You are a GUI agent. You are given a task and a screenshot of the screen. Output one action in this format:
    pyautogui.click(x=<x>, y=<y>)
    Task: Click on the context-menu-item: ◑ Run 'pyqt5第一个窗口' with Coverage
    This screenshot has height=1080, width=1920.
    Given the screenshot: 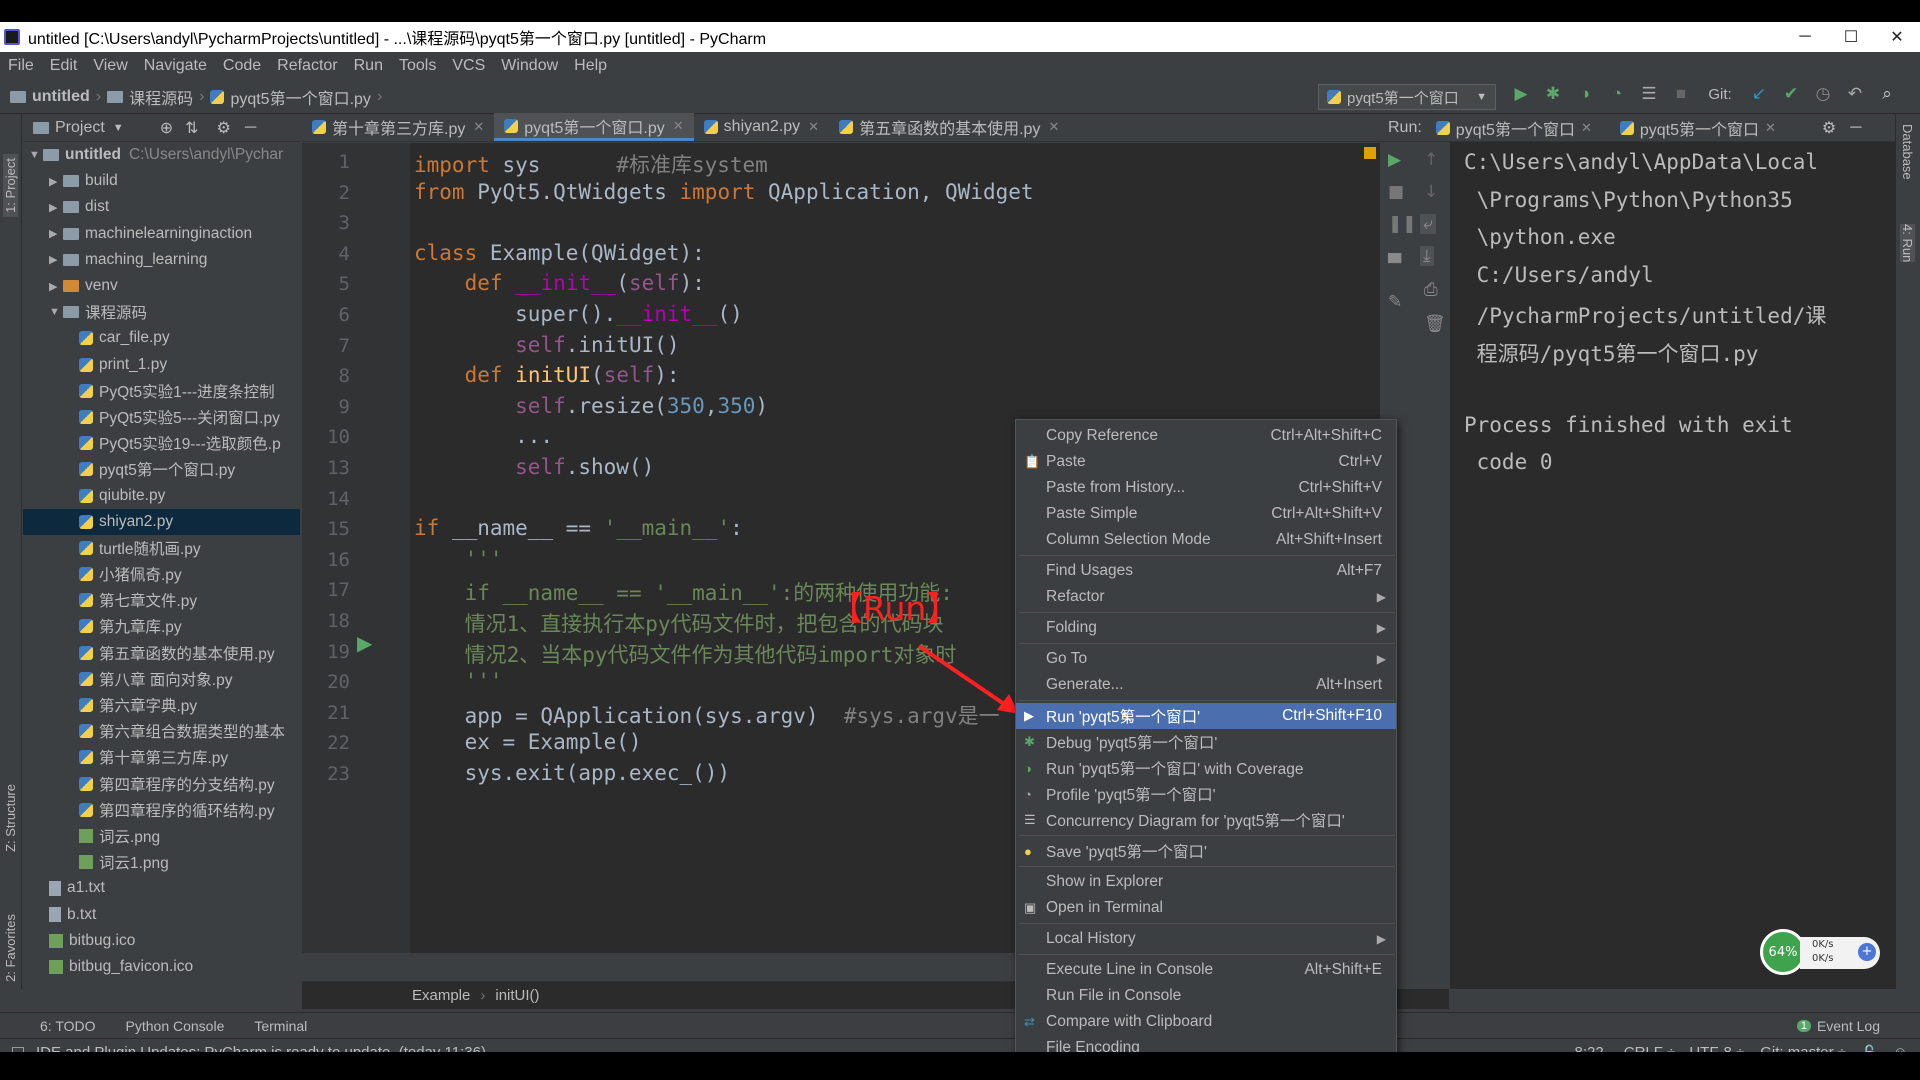 What is the action you would take?
    pyautogui.click(x=1206, y=768)
    